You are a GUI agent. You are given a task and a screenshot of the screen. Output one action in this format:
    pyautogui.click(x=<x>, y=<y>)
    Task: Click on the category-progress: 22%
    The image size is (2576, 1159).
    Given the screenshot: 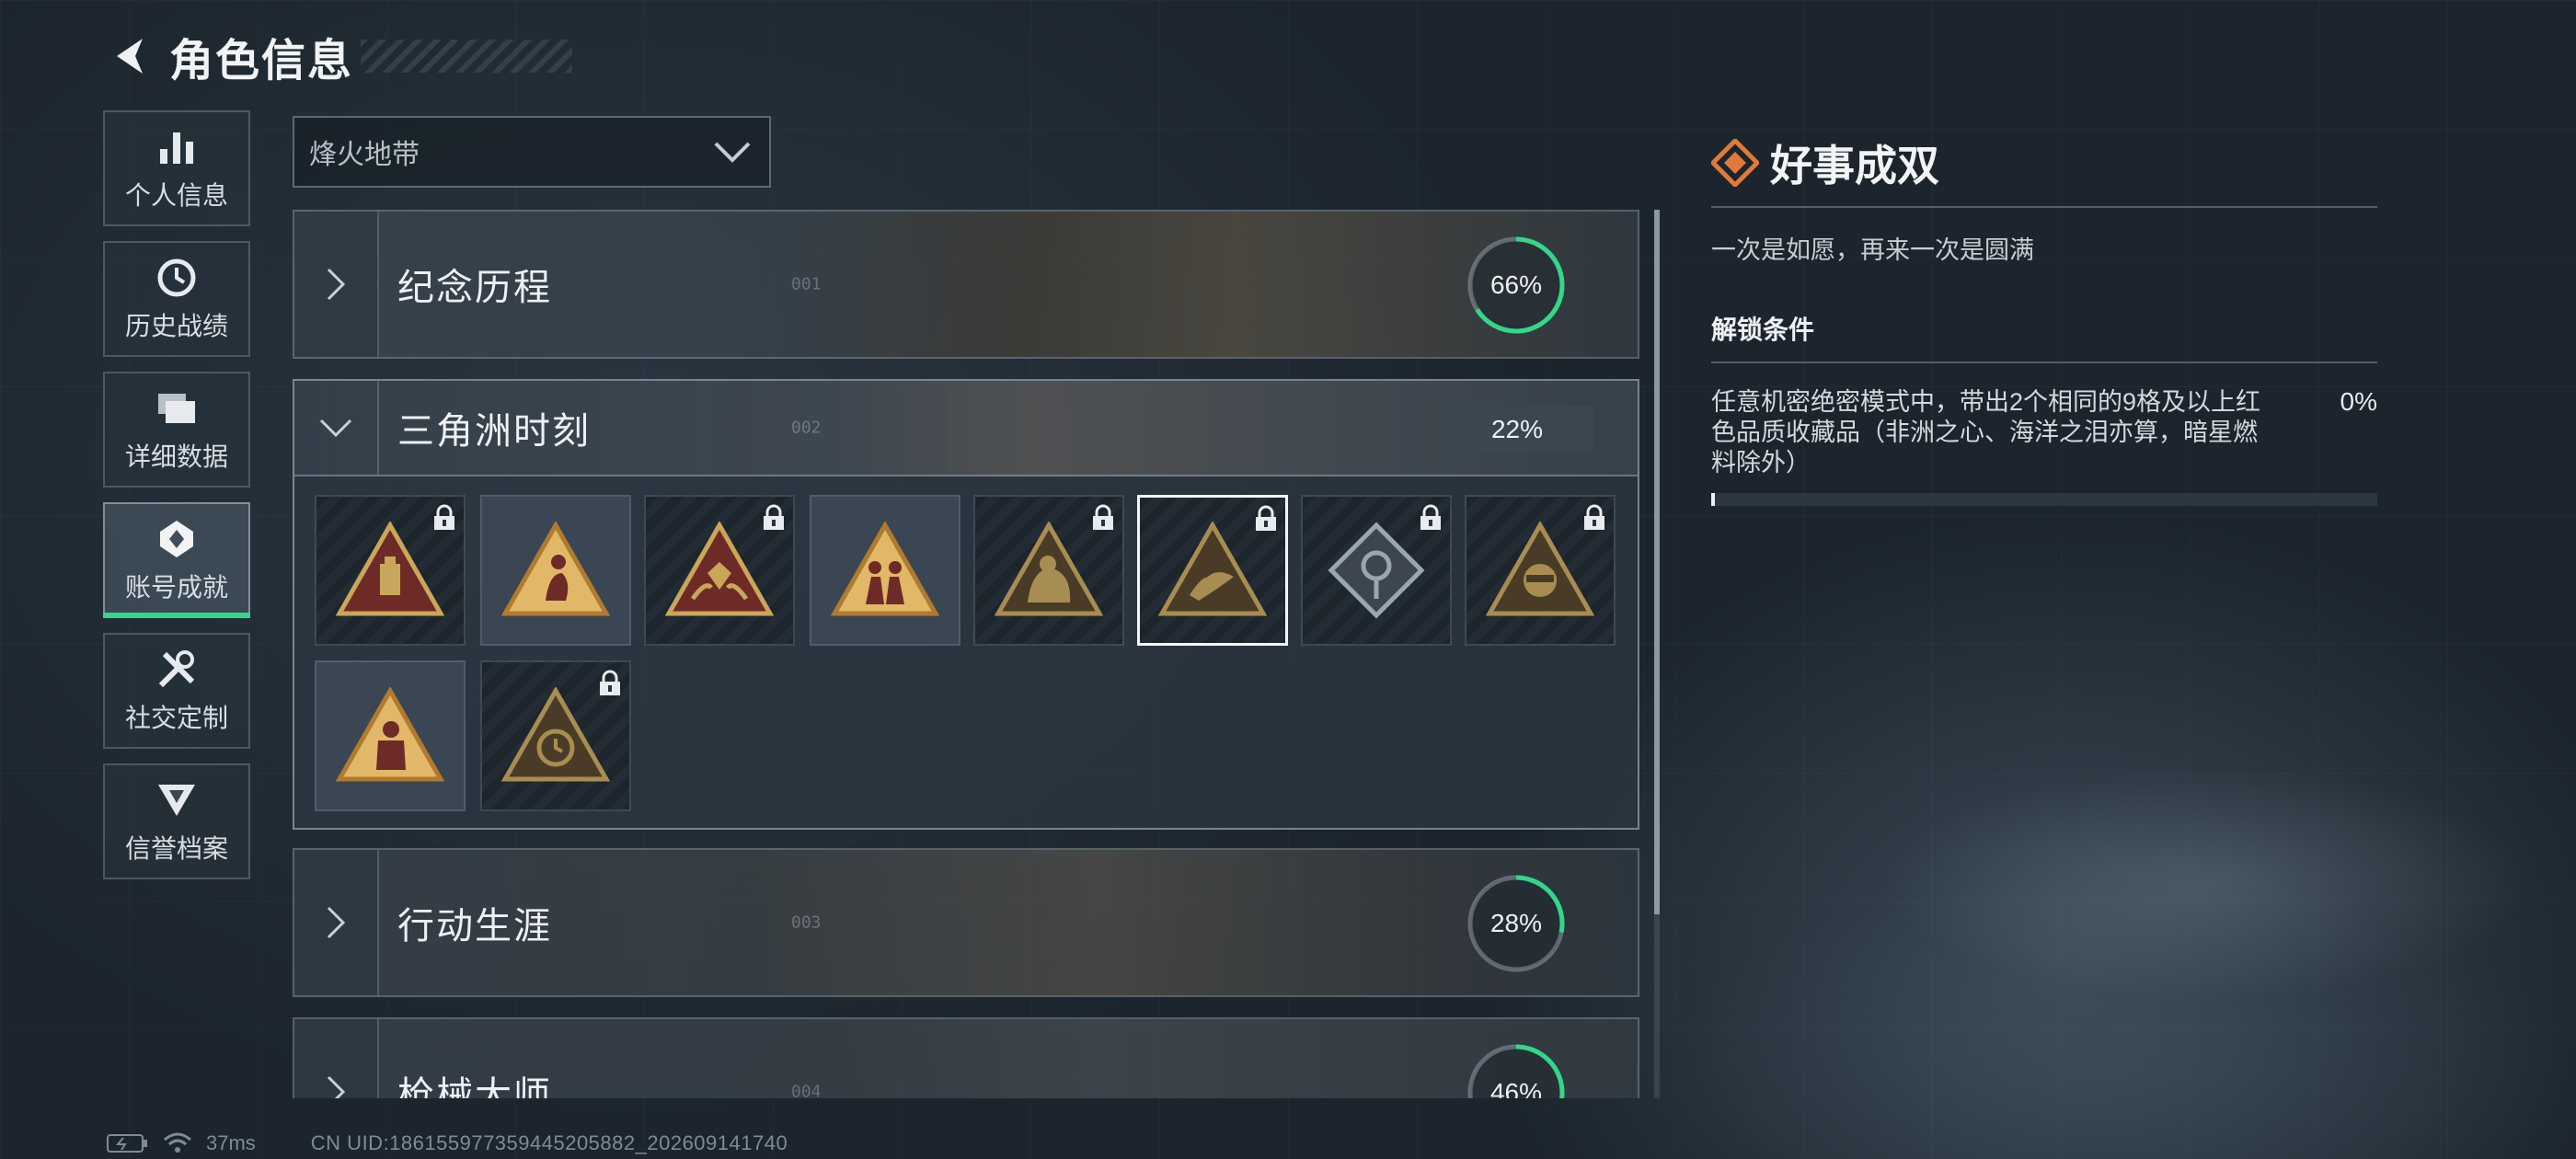 What is the action you would take?
    pyautogui.click(x=1517, y=430)
    